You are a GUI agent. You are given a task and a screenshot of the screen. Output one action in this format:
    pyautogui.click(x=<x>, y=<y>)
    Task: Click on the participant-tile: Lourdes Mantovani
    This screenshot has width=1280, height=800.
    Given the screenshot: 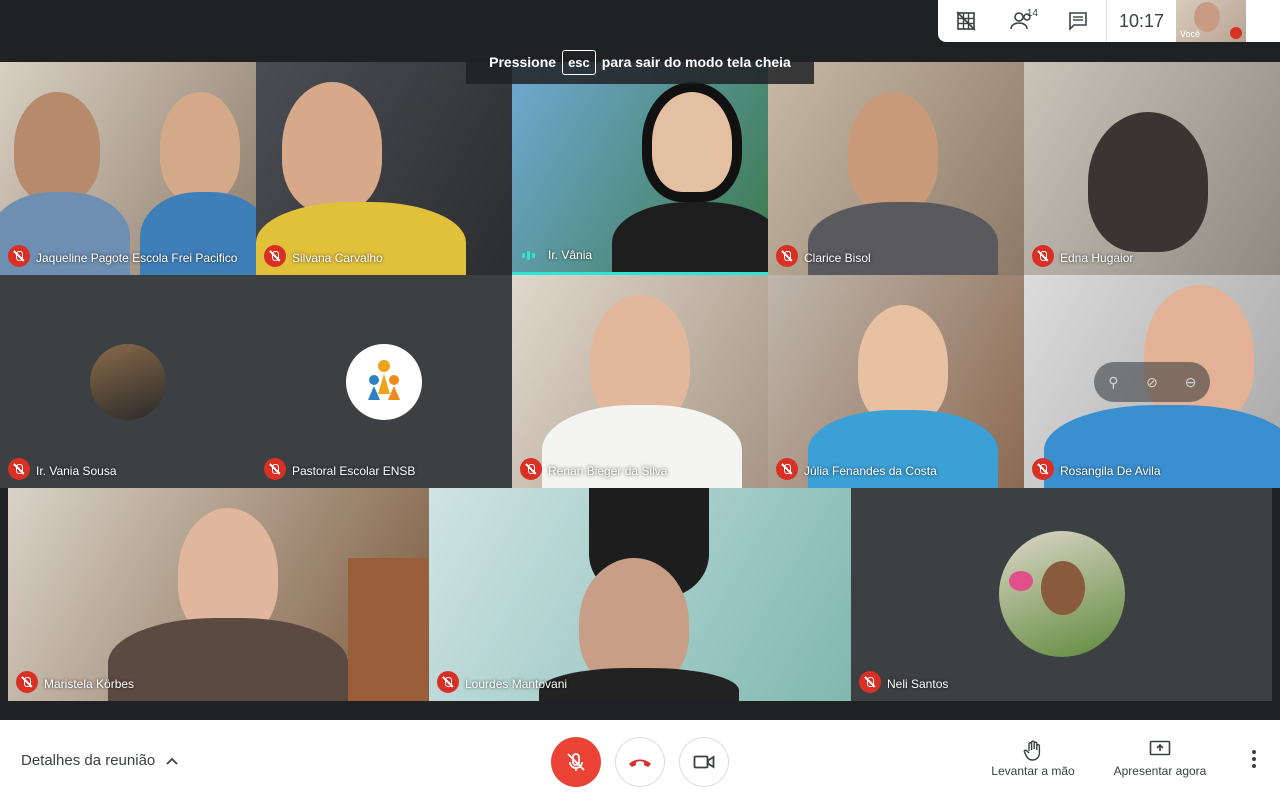 What is the action you would take?
    pyautogui.click(x=640, y=594)
    